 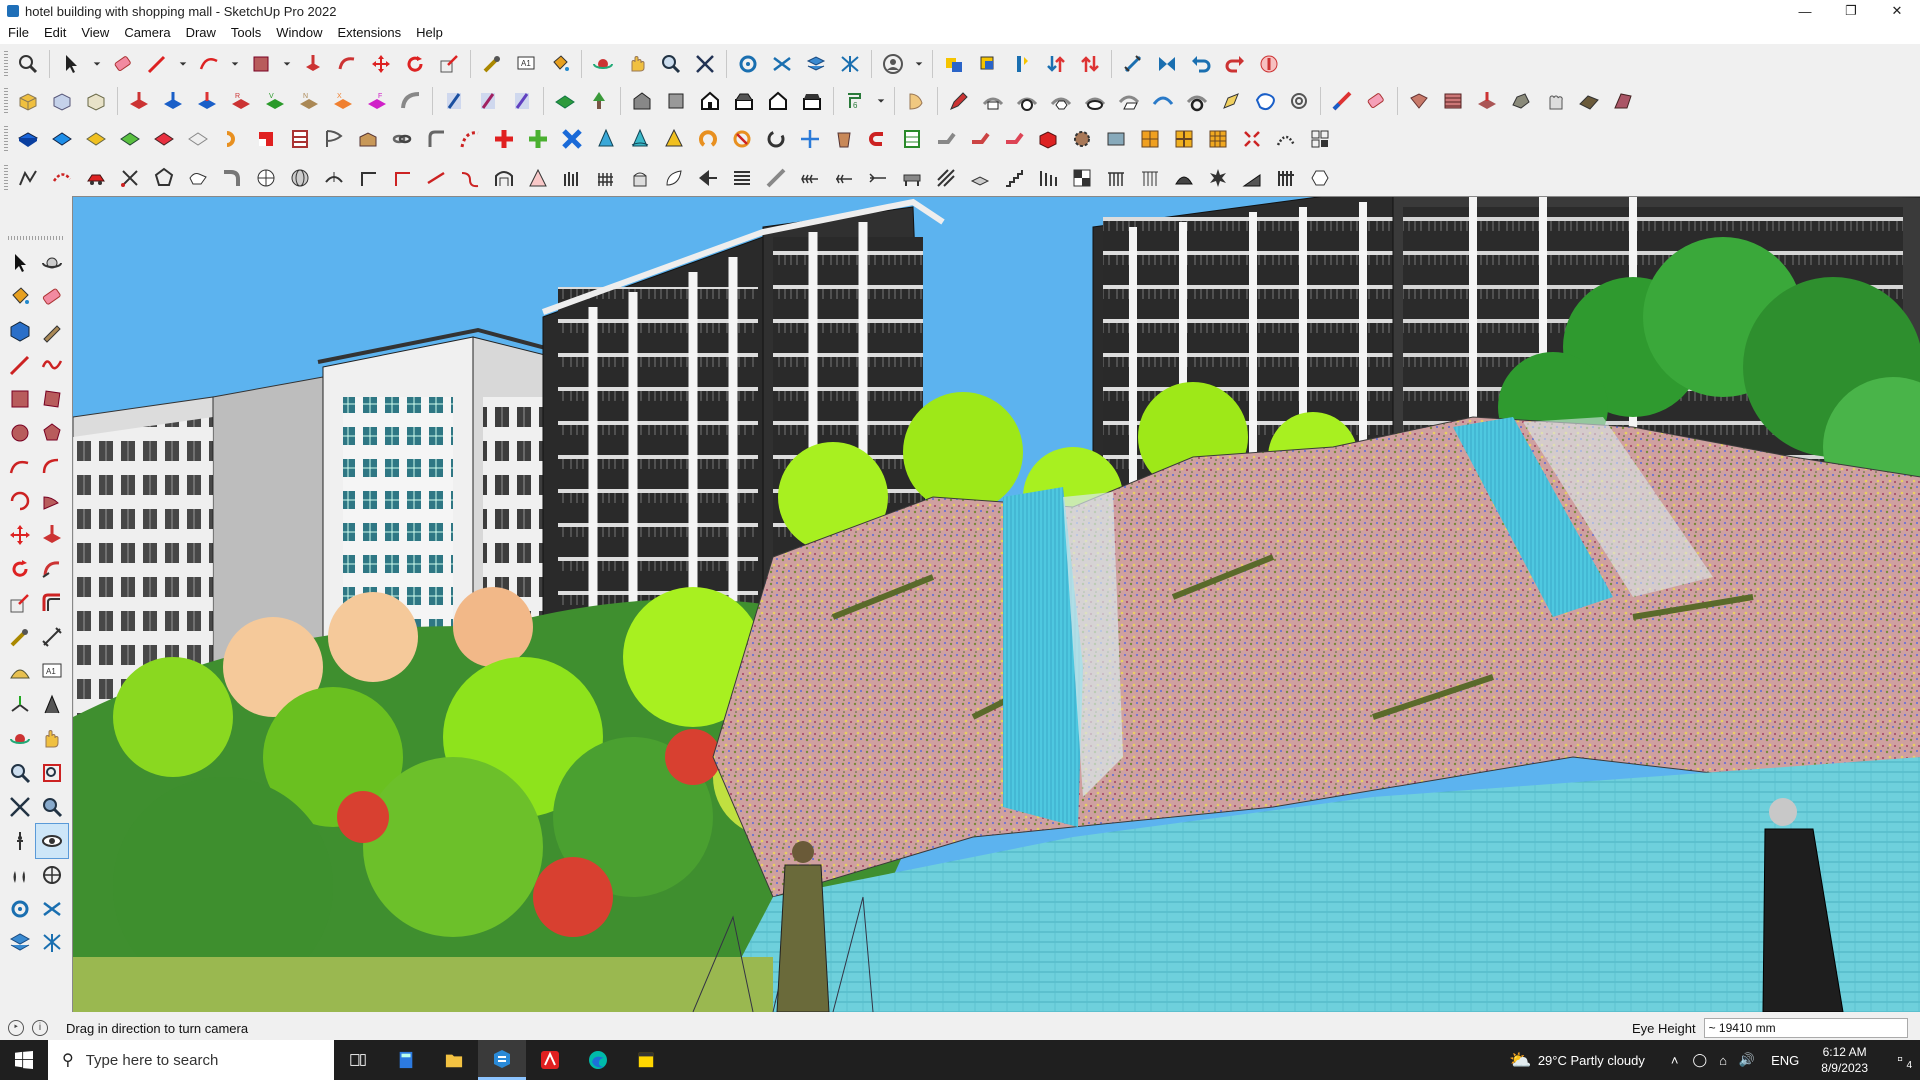 I want to click on weather-widget: ⛅ 29°C Partly cloudy, so click(x=1577, y=1060).